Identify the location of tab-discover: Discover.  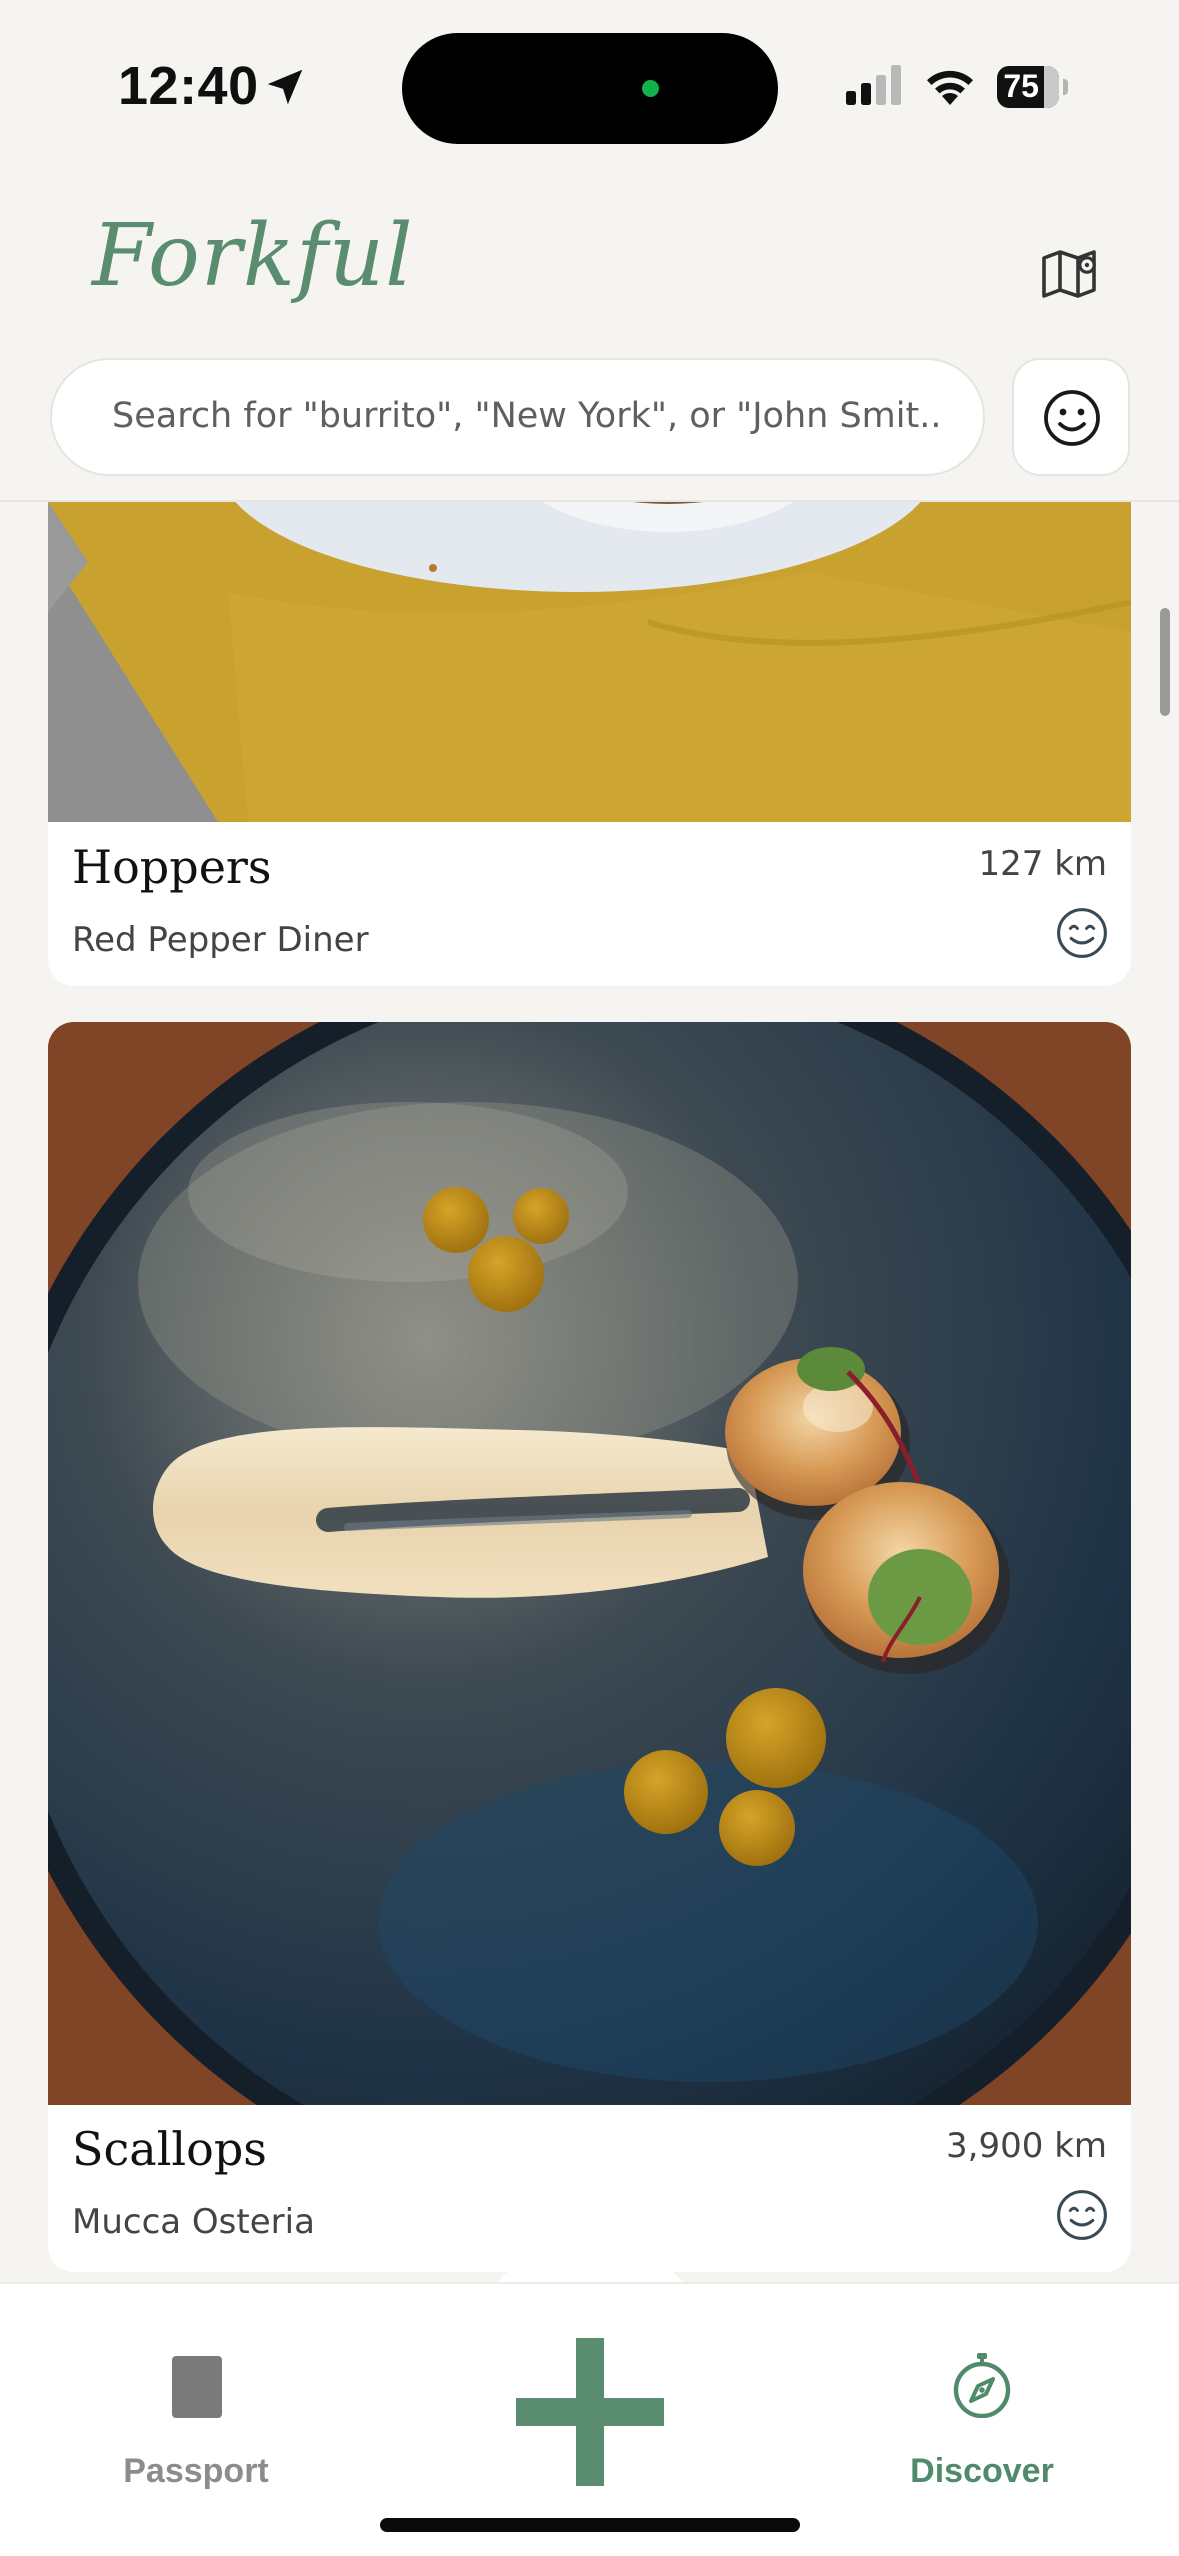
(982, 2387).